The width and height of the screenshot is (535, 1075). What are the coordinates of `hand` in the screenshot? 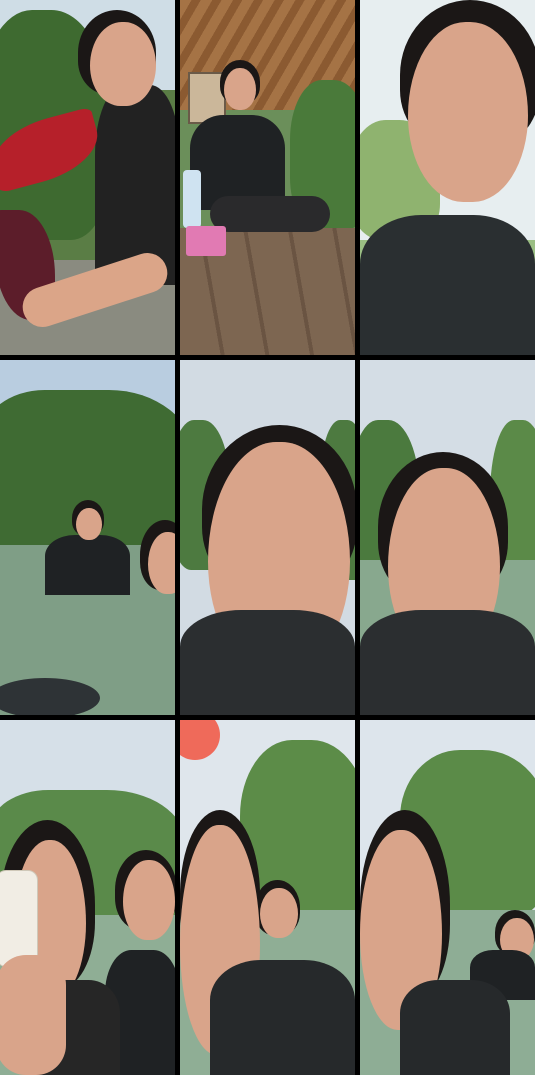 It's located at (33, 1015).